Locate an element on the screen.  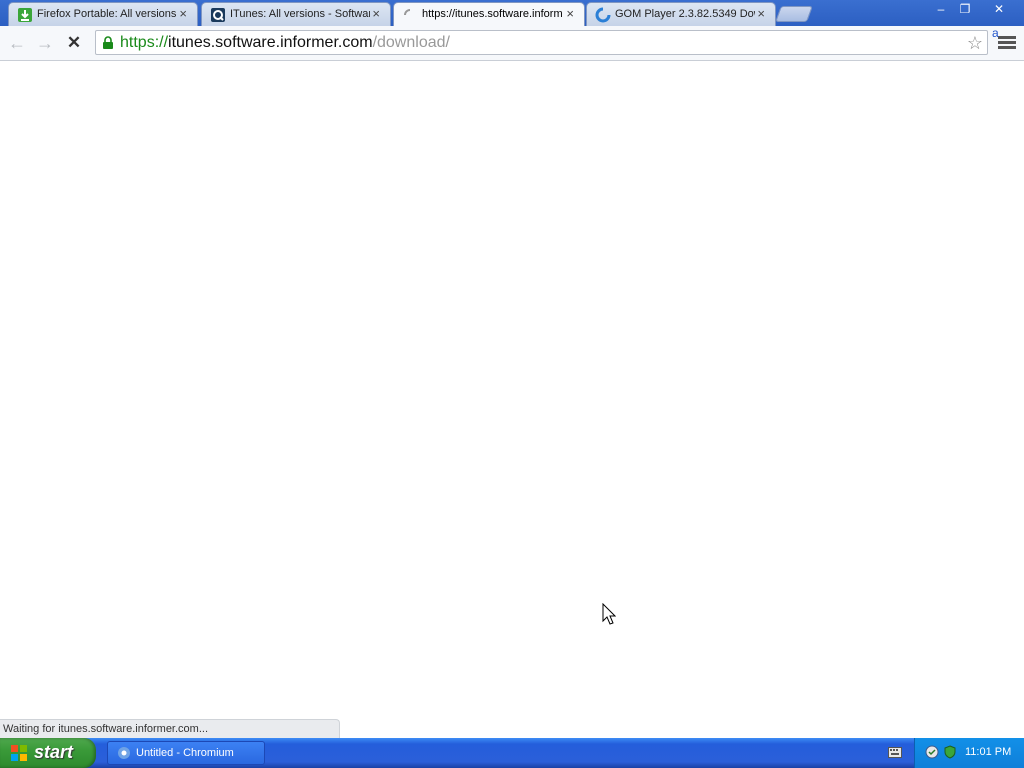
stop-button: ✕ is located at coordinates (74, 43).